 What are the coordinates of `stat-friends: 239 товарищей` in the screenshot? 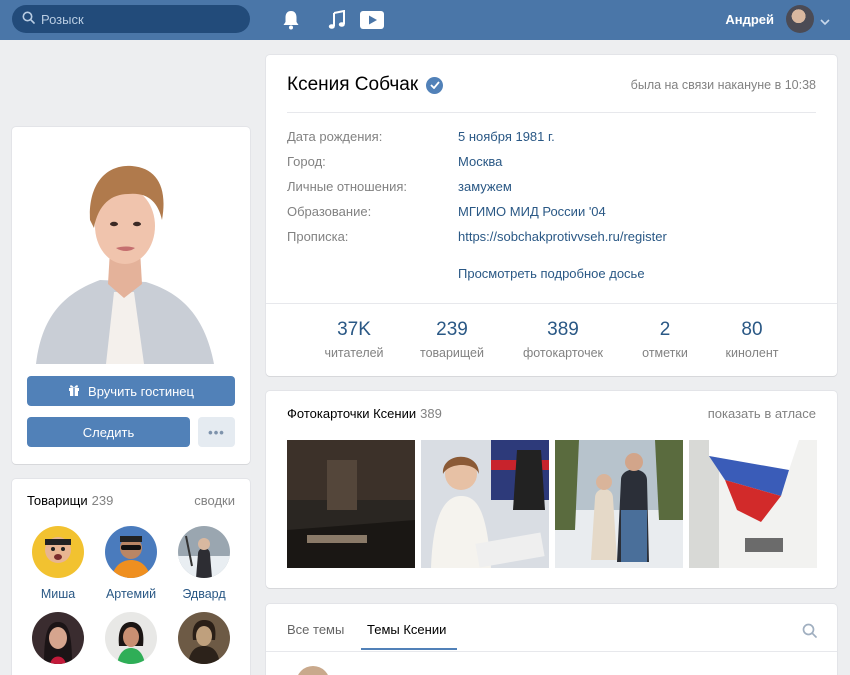 It's located at (452, 339).